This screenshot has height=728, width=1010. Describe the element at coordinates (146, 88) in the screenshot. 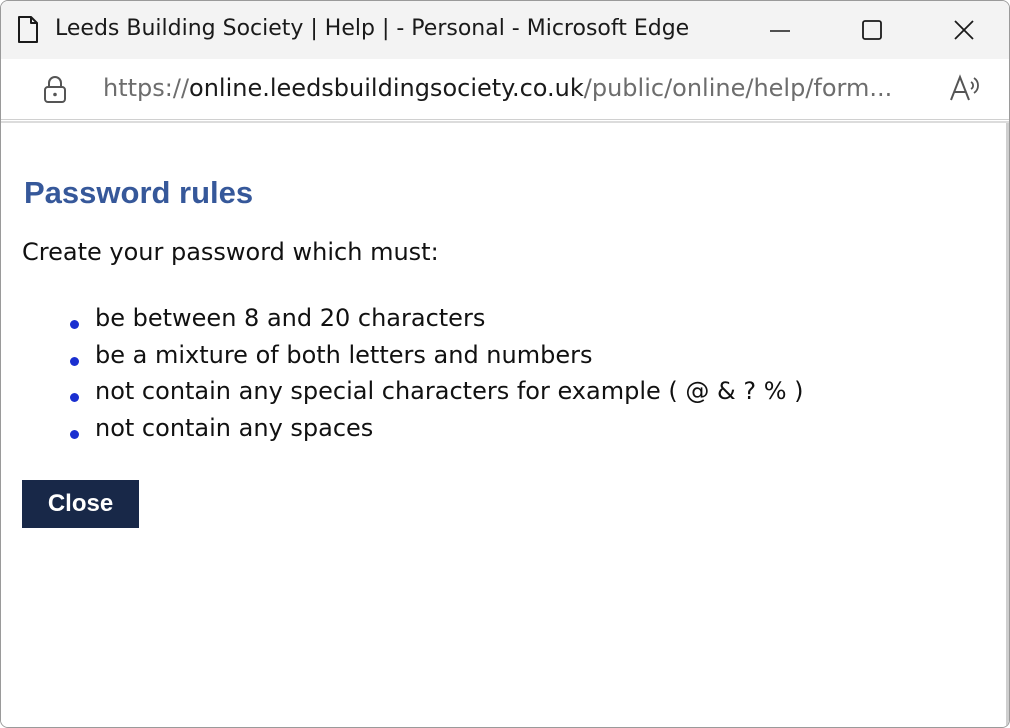

I see `url-scheme: https://` at that location.